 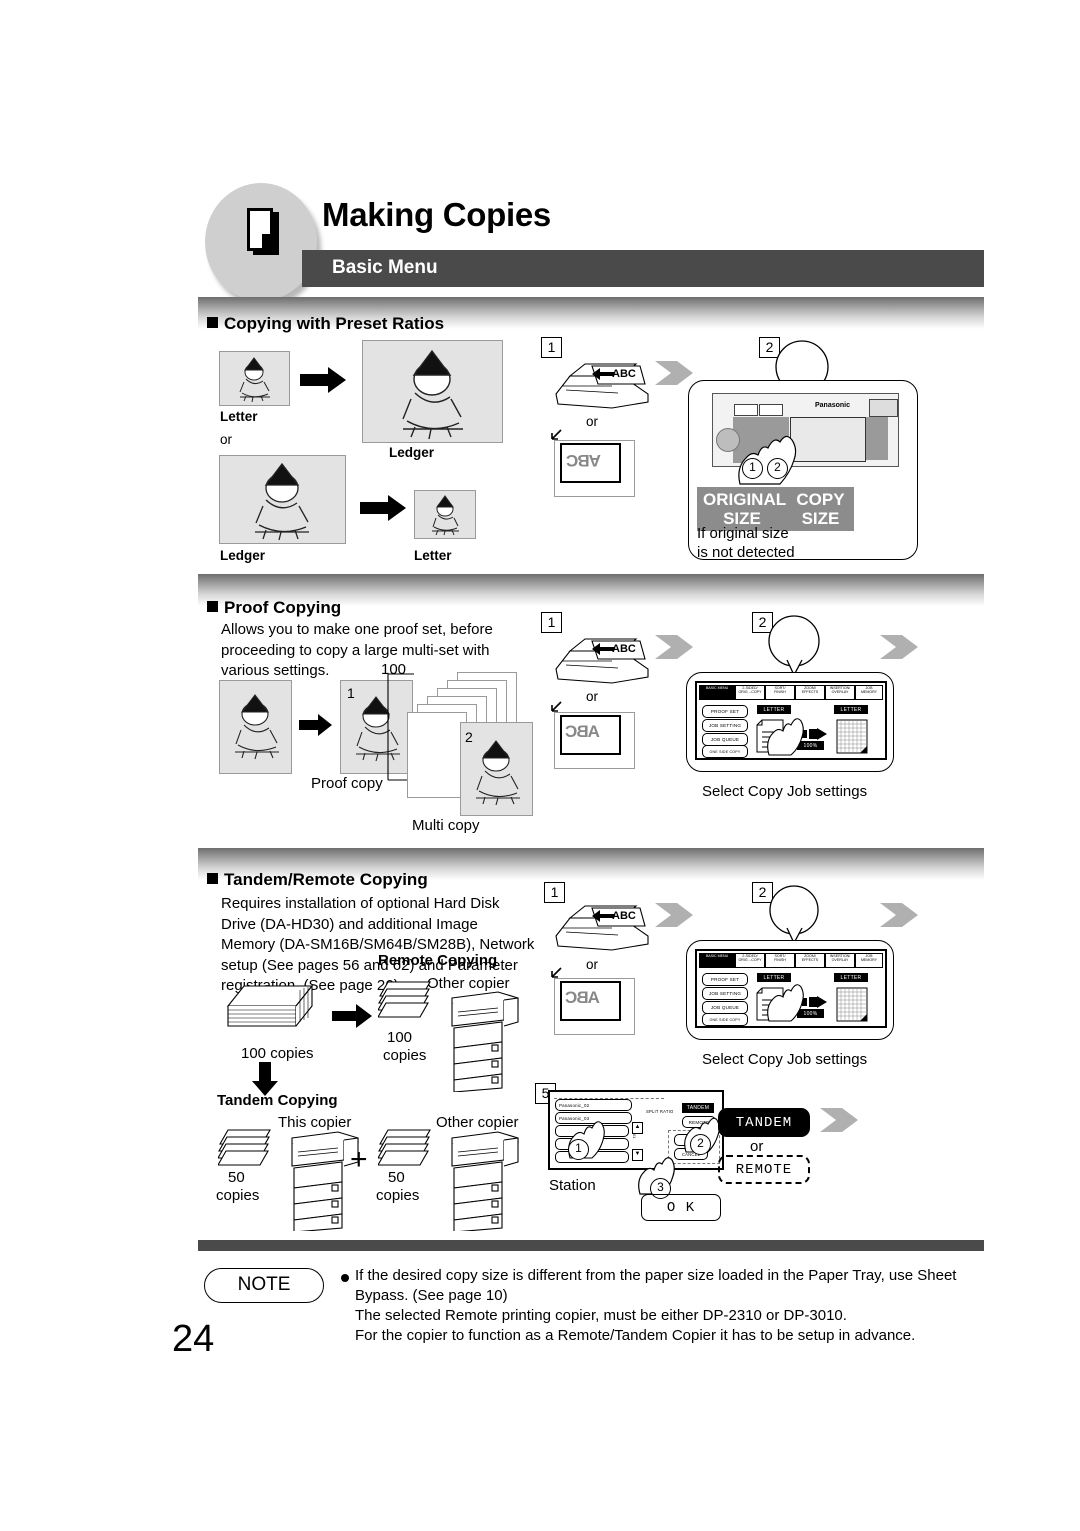 What do you see at coordinates (193, 1339) in the screenshot?
I see `page-number: 24` at bounding box center [193, 1339].